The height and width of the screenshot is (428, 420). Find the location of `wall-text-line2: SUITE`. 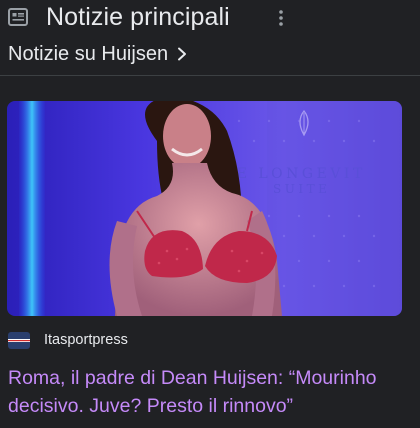

wall-text-line2: SUITE is located at coordinates (301, 189).